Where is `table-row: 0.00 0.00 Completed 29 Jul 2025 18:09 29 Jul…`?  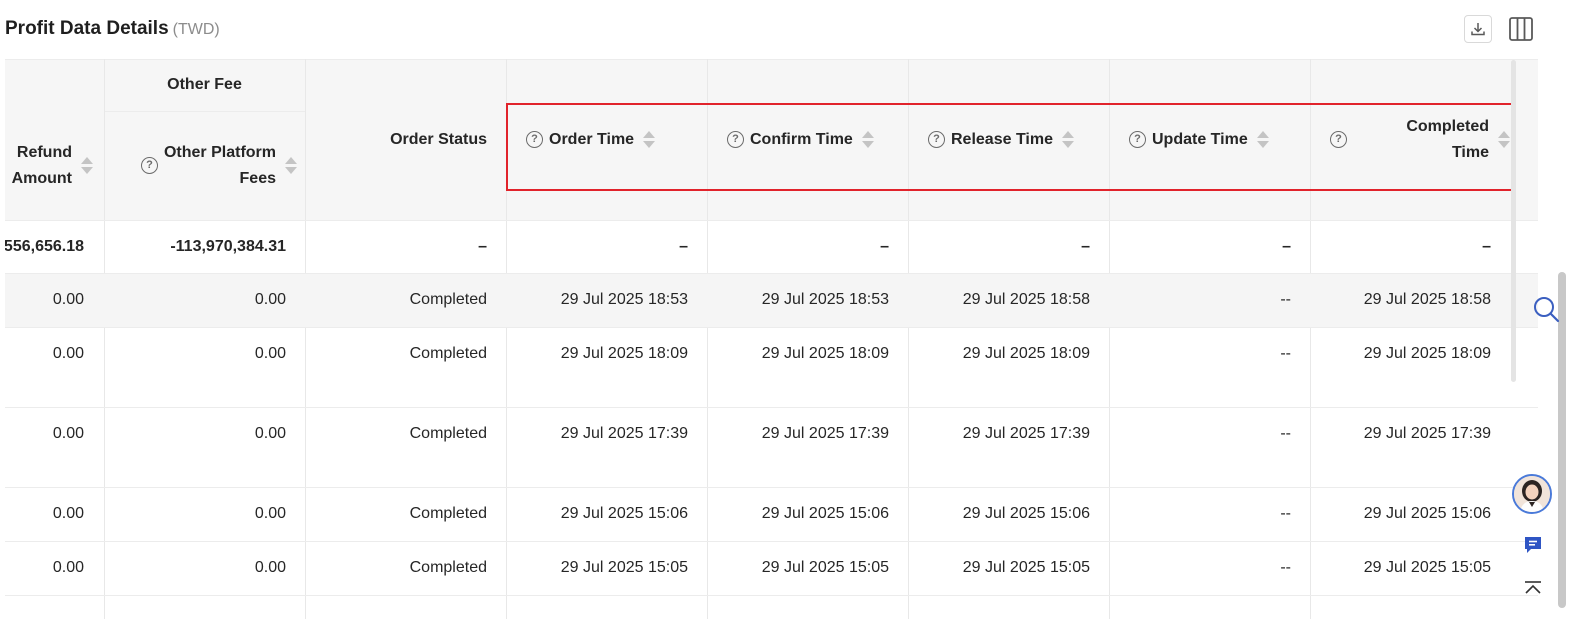 table-row: 0.00 0.00 Completed 29 Jul 2025 18:09 29 Jul… is located at coordinates (771, 368).